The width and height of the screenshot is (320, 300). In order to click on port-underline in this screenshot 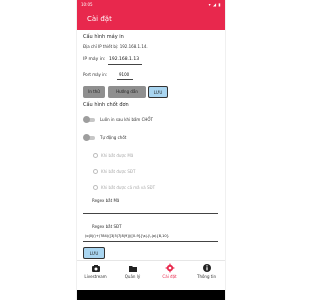, I will do `click(125, 79)`.